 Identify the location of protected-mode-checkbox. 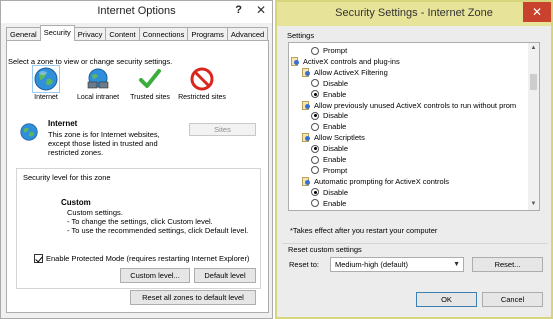
(38, 258).